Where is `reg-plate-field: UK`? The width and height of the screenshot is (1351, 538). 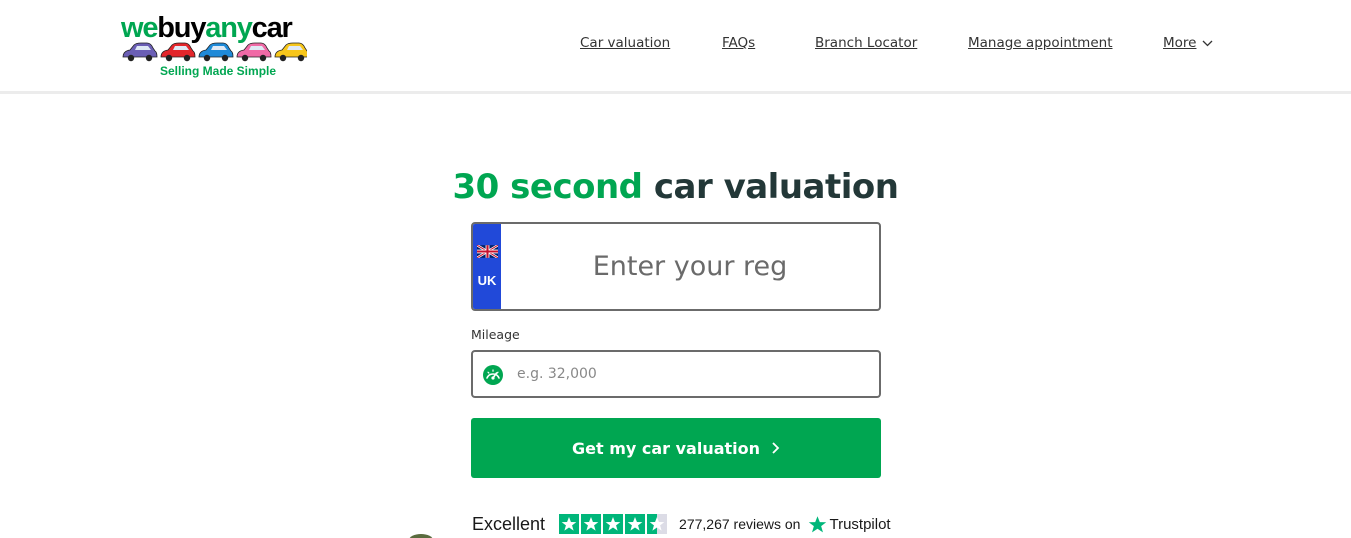 reg-plate-field: UK is located at coordinates (676, 266).